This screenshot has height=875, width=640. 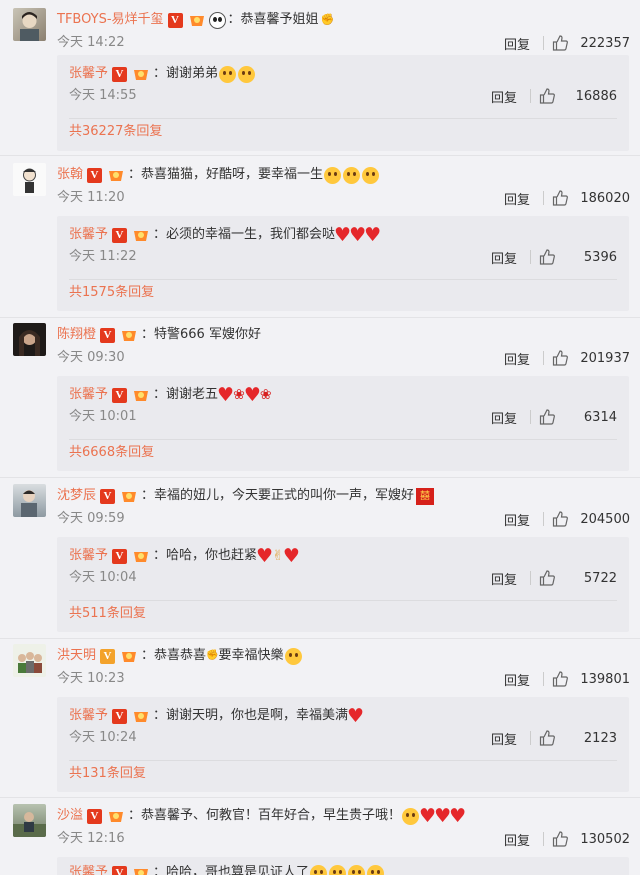 What do you see at coordinates (76, 496) in the screenshot?
I see `username-link: 沈梦辰` at bounding box center [76, 496].